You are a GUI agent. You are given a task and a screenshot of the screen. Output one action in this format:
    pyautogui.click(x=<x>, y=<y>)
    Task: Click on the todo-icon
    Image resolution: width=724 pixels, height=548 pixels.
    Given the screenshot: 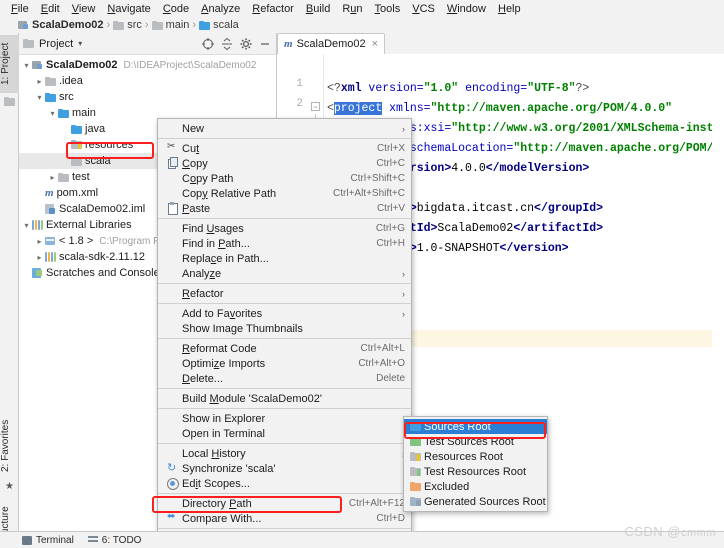 What is the action you would take?
    pyautogui.click(x=92, y=540)
    